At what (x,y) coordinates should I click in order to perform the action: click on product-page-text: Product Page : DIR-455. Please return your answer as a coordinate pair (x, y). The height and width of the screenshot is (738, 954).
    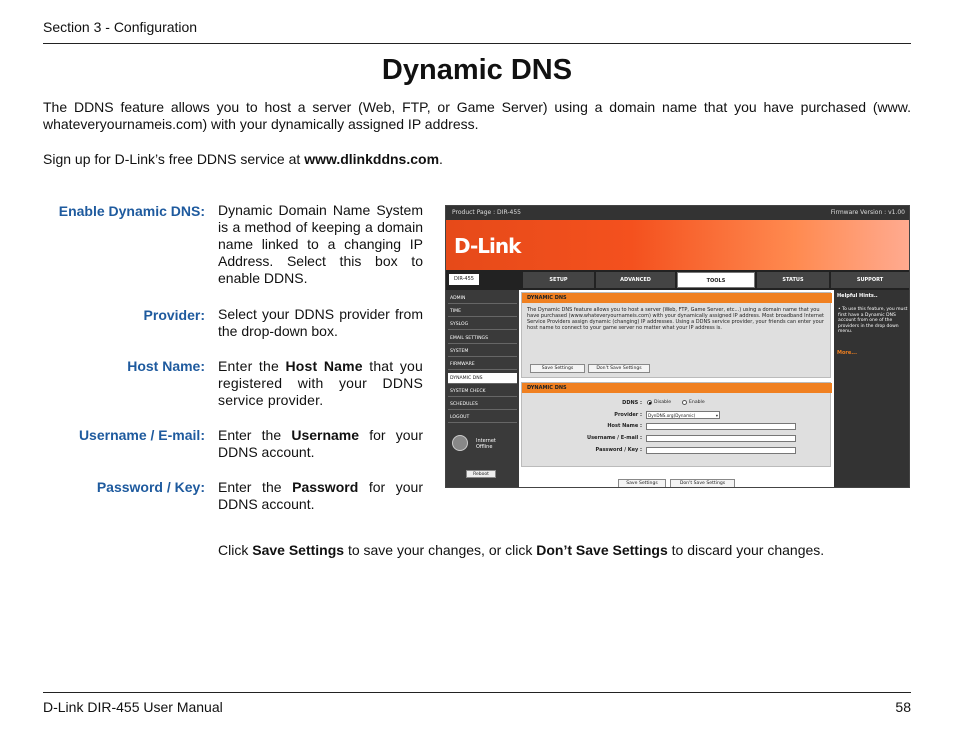
    Looking at the image, I should click on (486, 212).